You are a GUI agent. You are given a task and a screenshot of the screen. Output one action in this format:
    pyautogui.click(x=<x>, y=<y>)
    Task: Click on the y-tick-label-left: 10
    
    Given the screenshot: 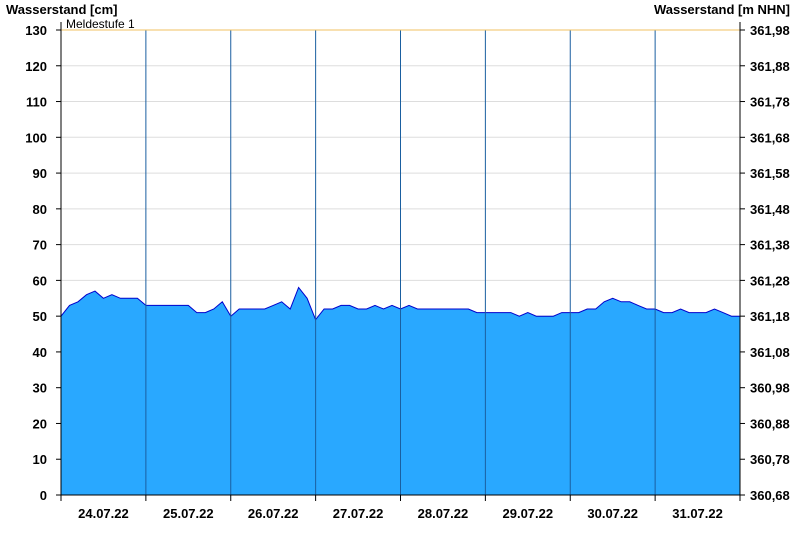 What is the action you would take?
    pyautogui.click(x=40, y=459)
    